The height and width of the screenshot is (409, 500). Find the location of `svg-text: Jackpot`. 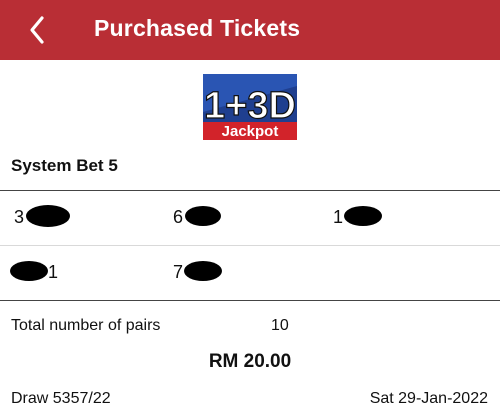

svg-text: Jackpot is located at coordinates (250, 131).